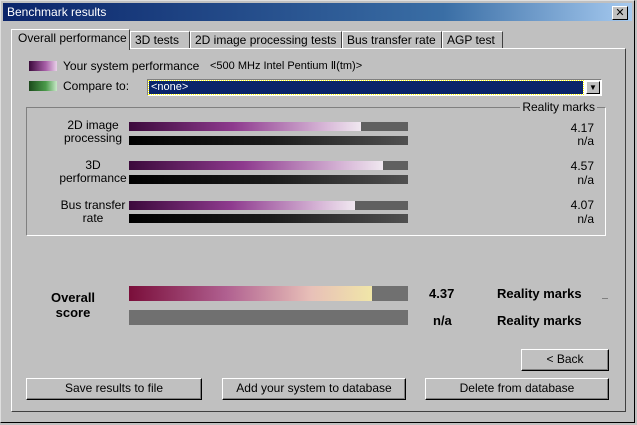 This screenshot has height=425, width=637. Describe the element at coordinates (43, 86) in the screenshot. I see `compare-swatch` at that location.